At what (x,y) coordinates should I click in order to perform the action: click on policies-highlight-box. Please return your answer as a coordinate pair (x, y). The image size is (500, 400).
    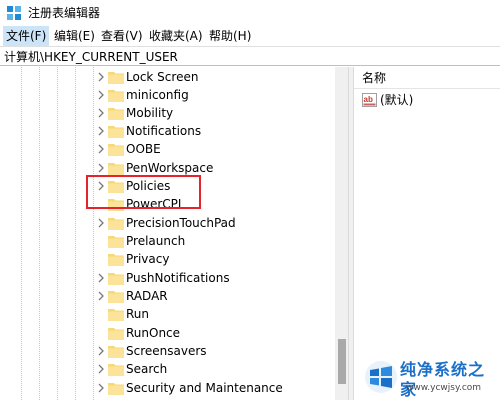
    Looking at the image, I should click on (143, 192).